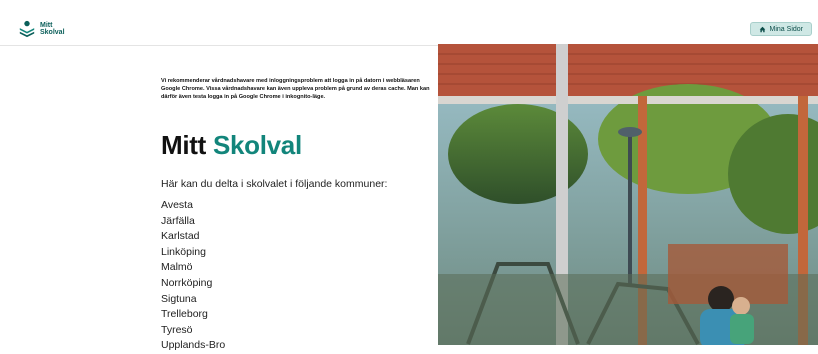  I want to click on site-header: Mitt Skolval Mina Sidor, so click(409, 29).